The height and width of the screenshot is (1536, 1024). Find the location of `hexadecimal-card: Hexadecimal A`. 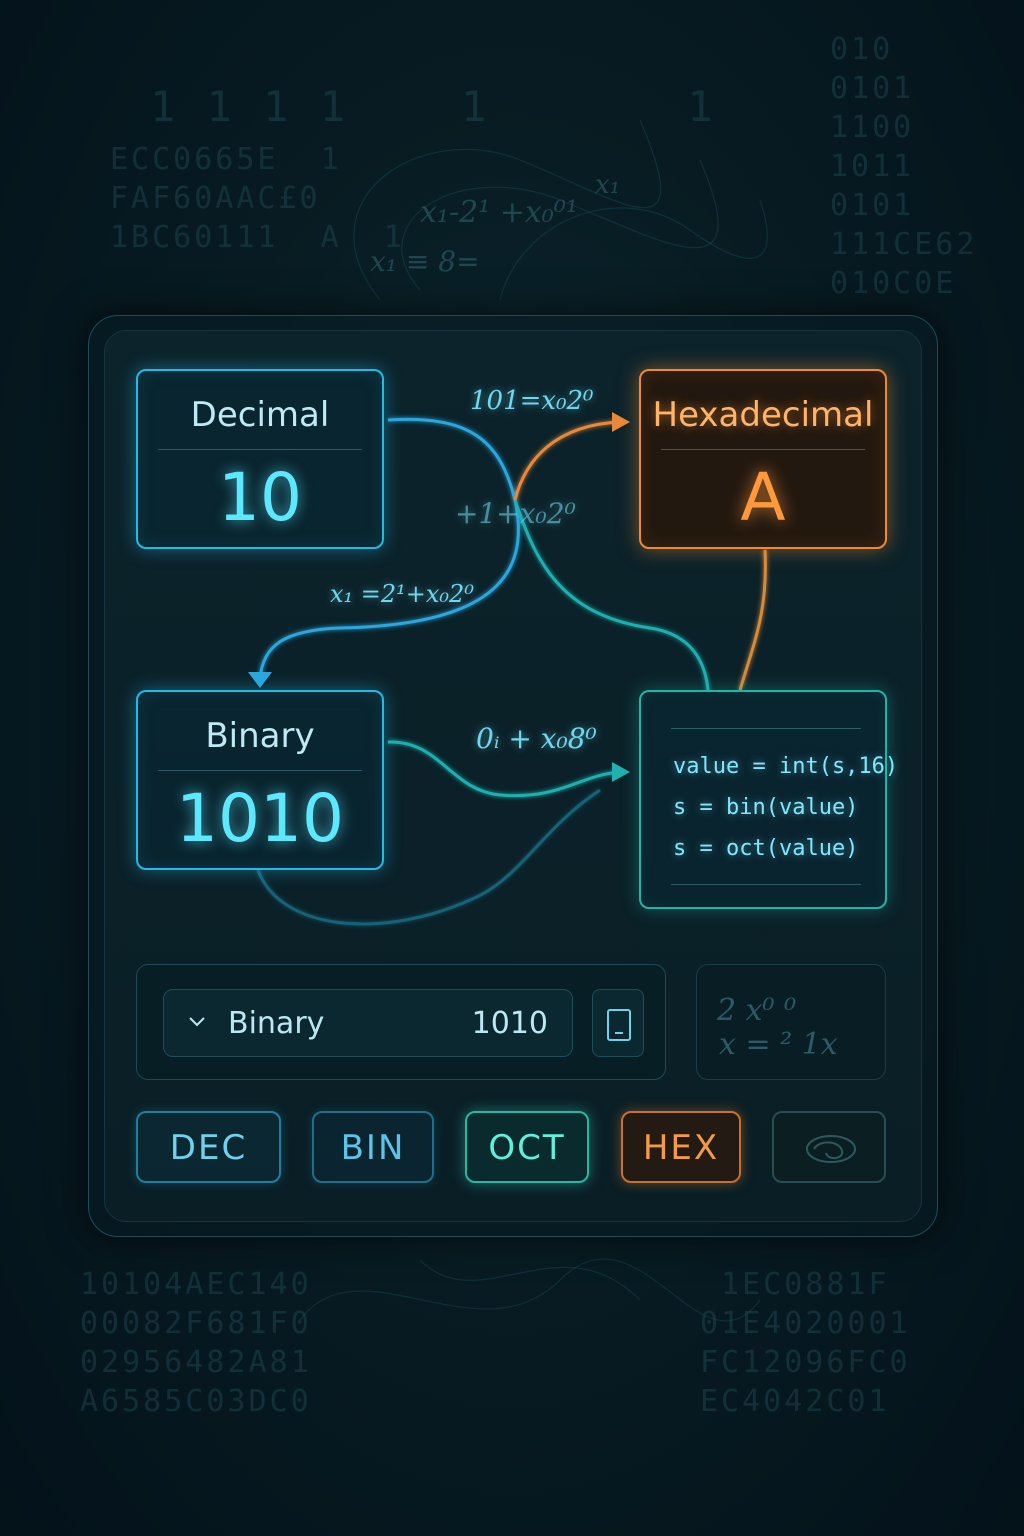

hexadecimal-card: Hexadecimal A is located at coordinates (763, 459).